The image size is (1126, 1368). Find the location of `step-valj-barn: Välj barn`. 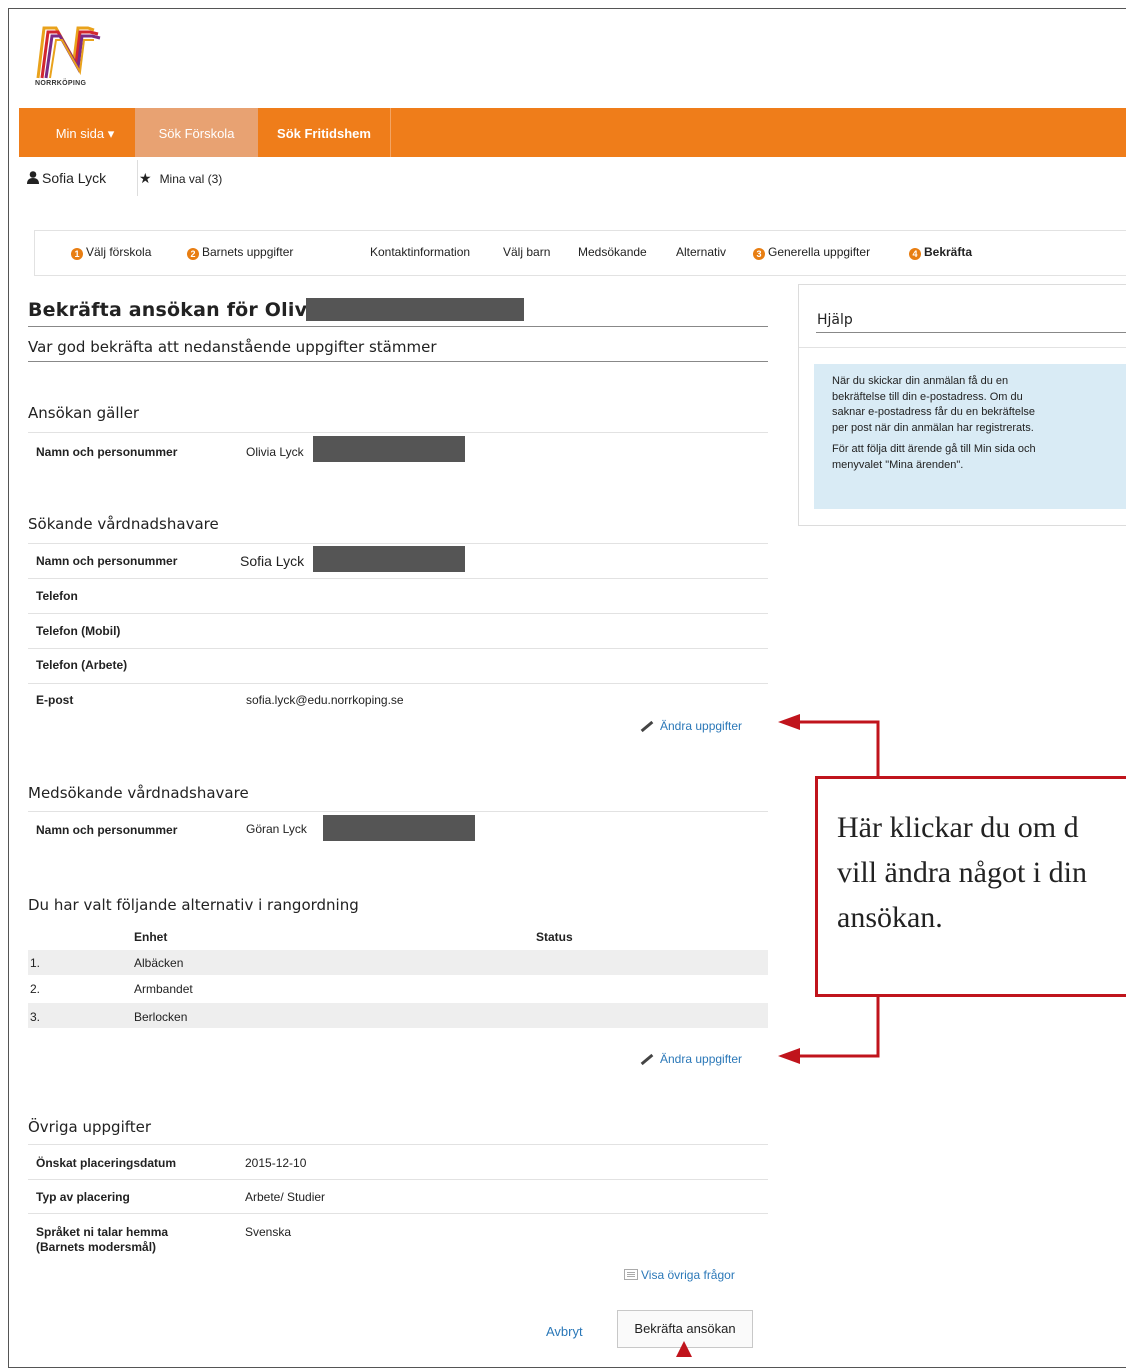

step-valj-barn: Välj barn is located at coordinates (526, 252).